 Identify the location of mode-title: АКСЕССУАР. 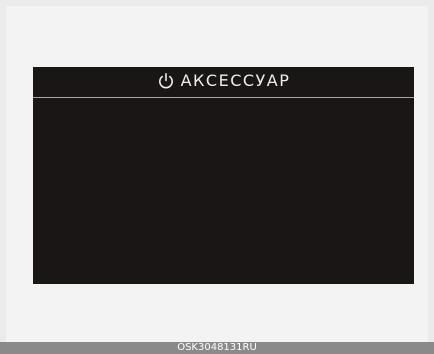
(235, 80).